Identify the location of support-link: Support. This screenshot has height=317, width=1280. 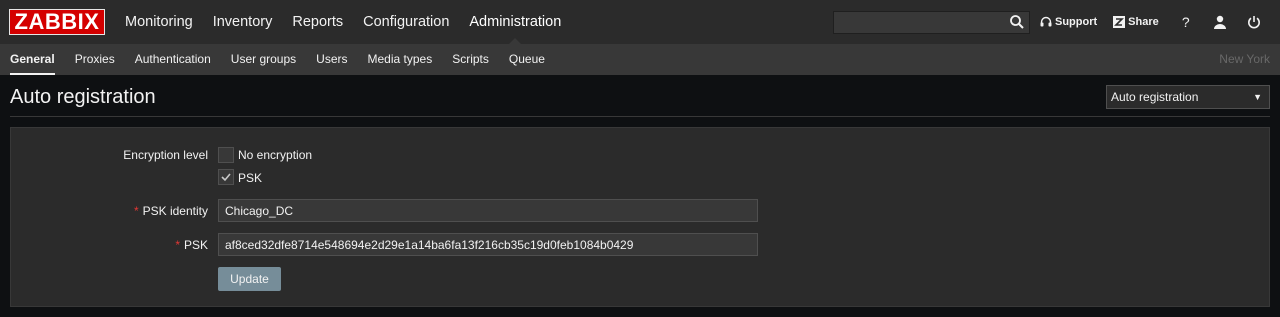
(1068, 22).